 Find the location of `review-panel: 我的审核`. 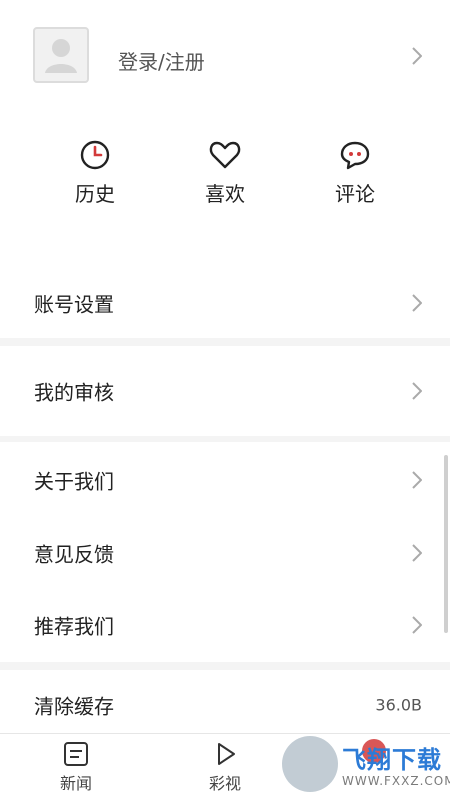

review-panel: 我的审核 is located at coordinates (225, 391).